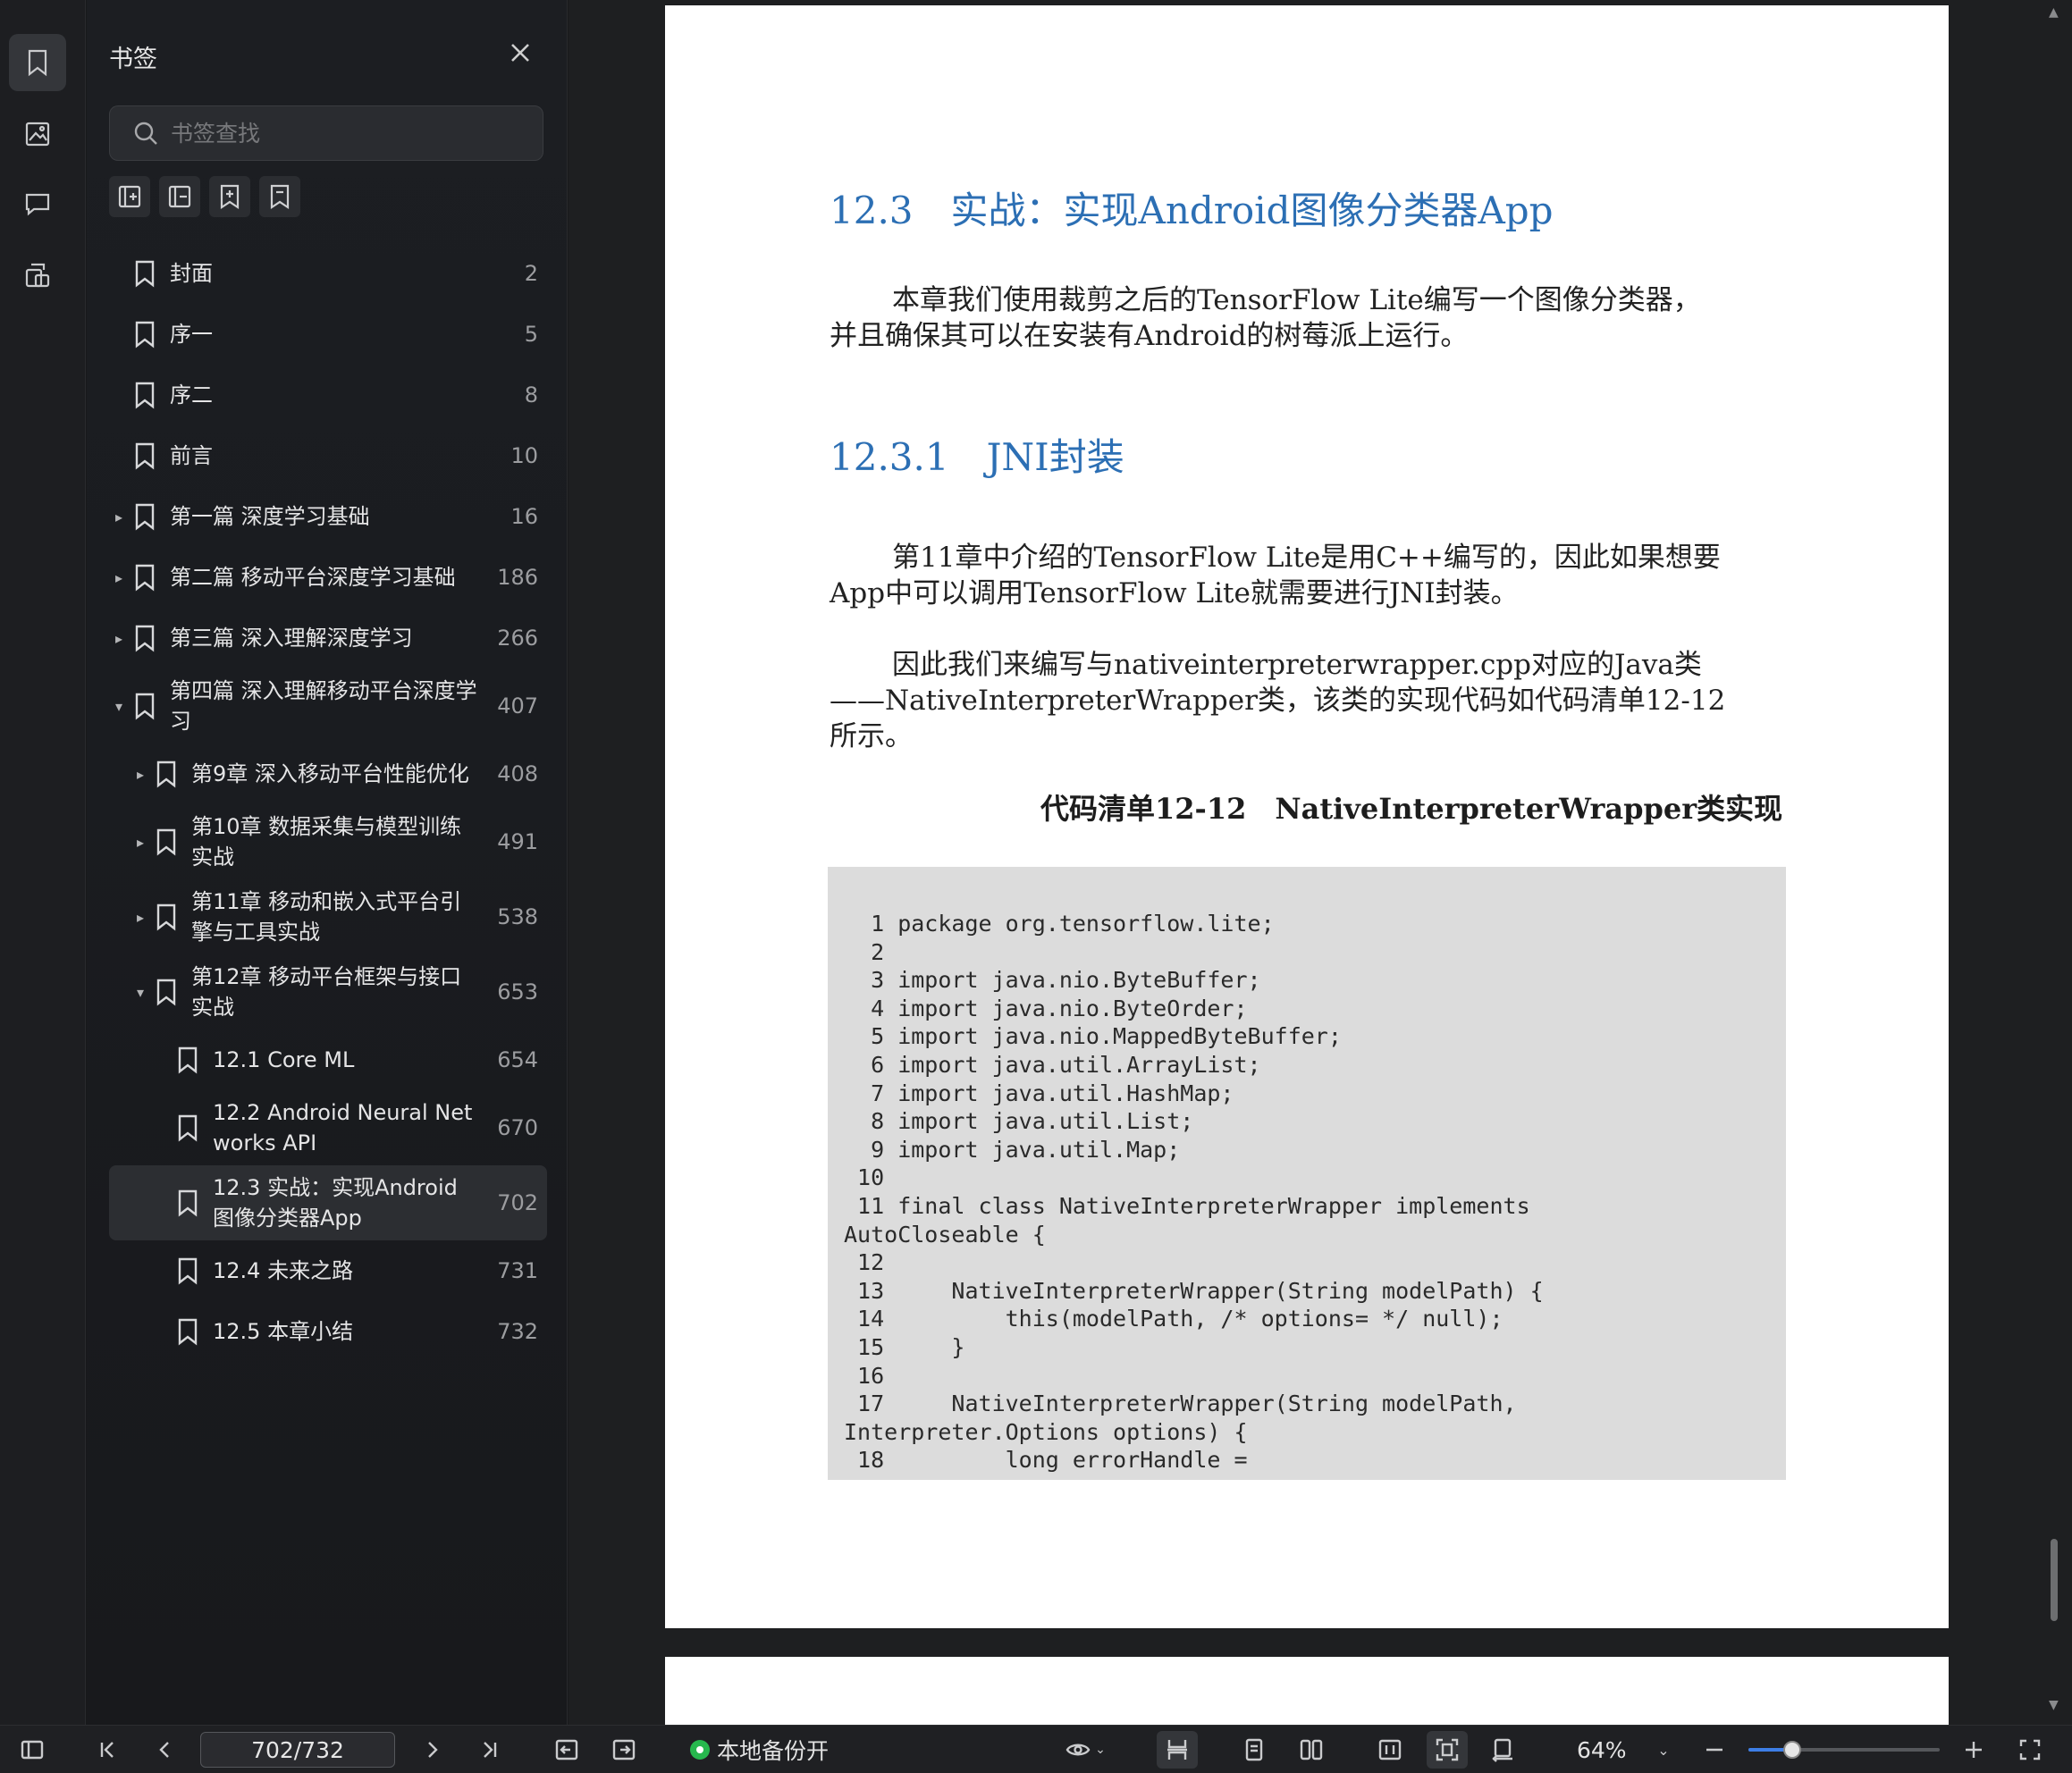  I want to click on bookmark-item: 12.1 Core ML 654, so click(328, 1059).